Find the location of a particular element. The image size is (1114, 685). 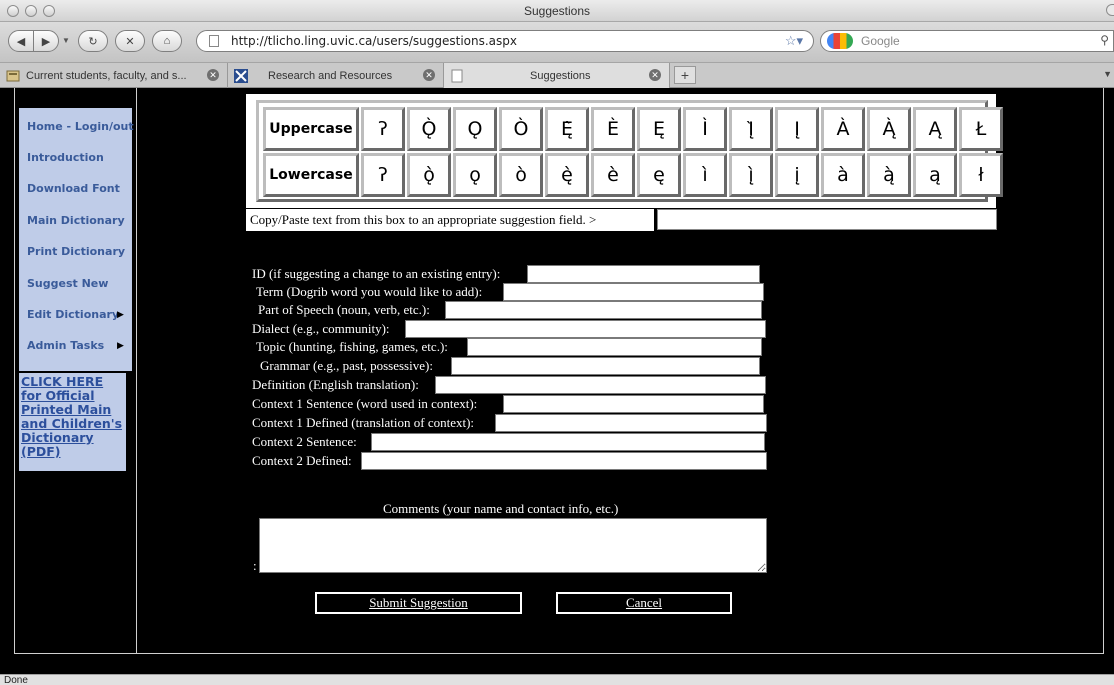

sidebar-item-edit-dictionary: Edit Dictionary is located at coordinates (73, 314).